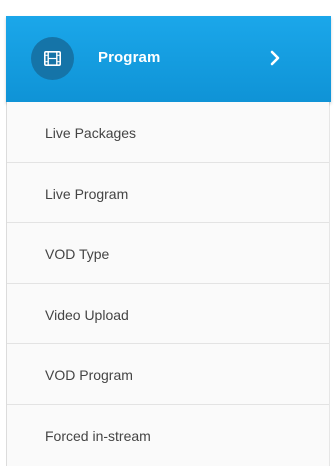 Image resolution: width=335 pixels, height=466 pixels. Describe the element at coordinates (87, 193) in the screenshot. I see `menu-item-label: Live Program` at that location.